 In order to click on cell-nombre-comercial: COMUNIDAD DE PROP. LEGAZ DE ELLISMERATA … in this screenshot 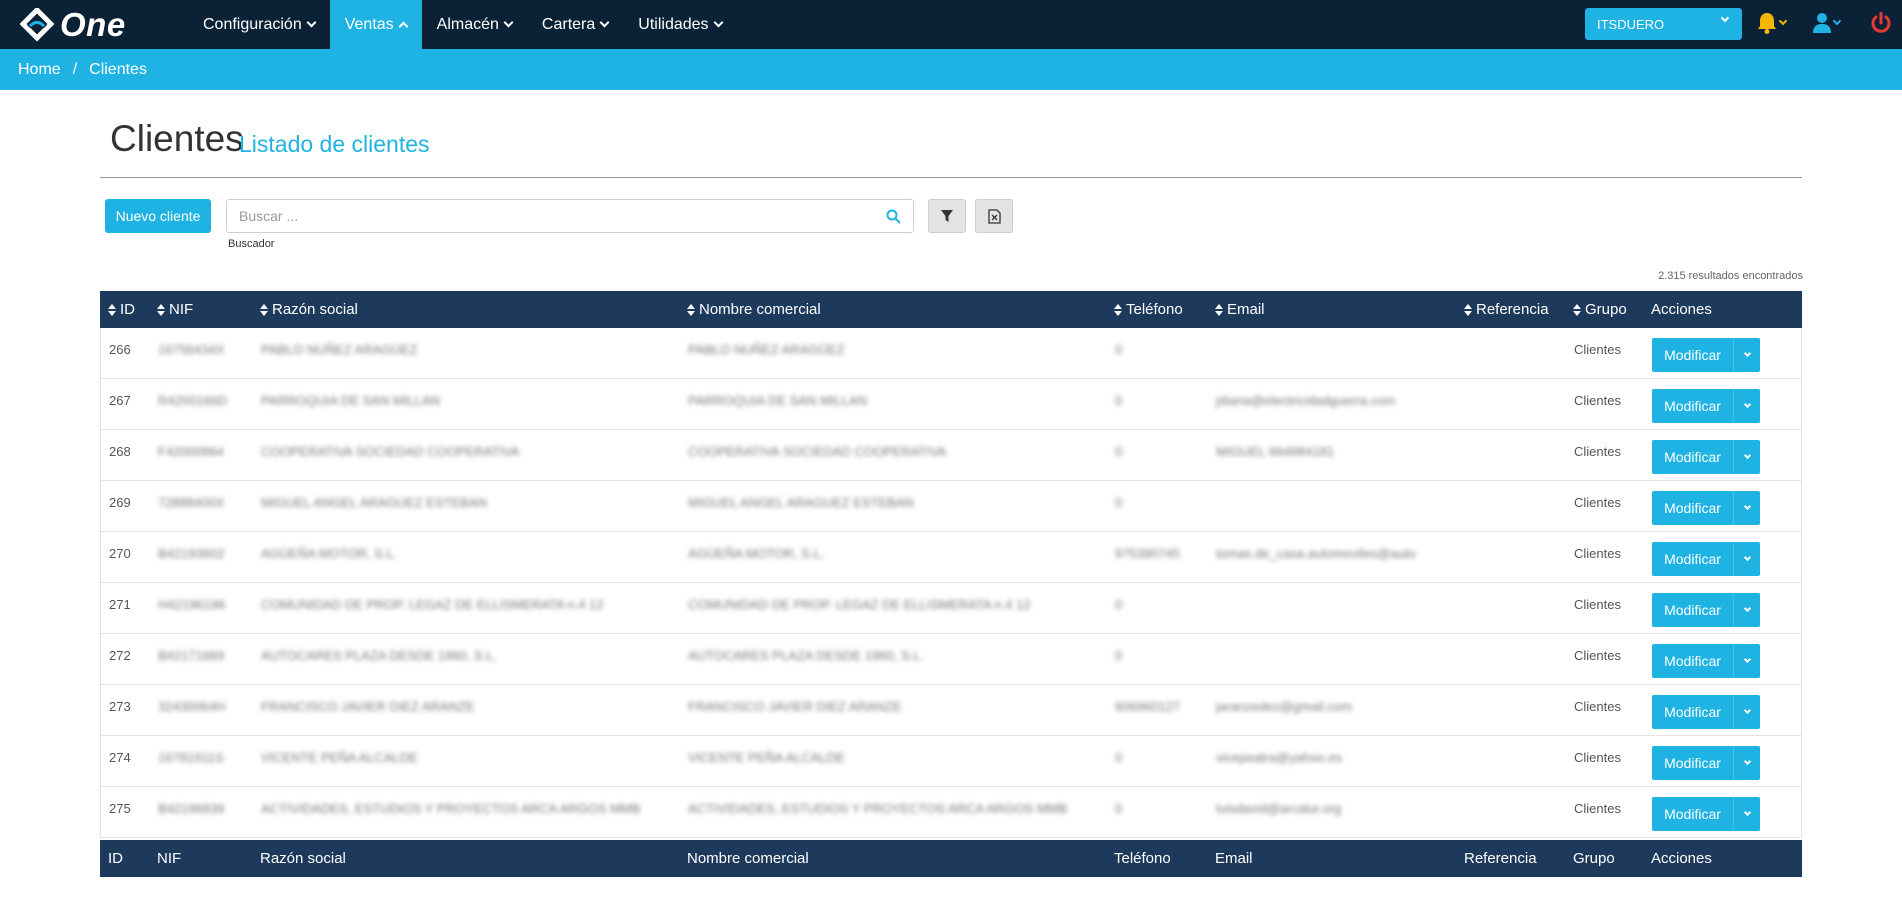, I will do `click(859, 604)`.